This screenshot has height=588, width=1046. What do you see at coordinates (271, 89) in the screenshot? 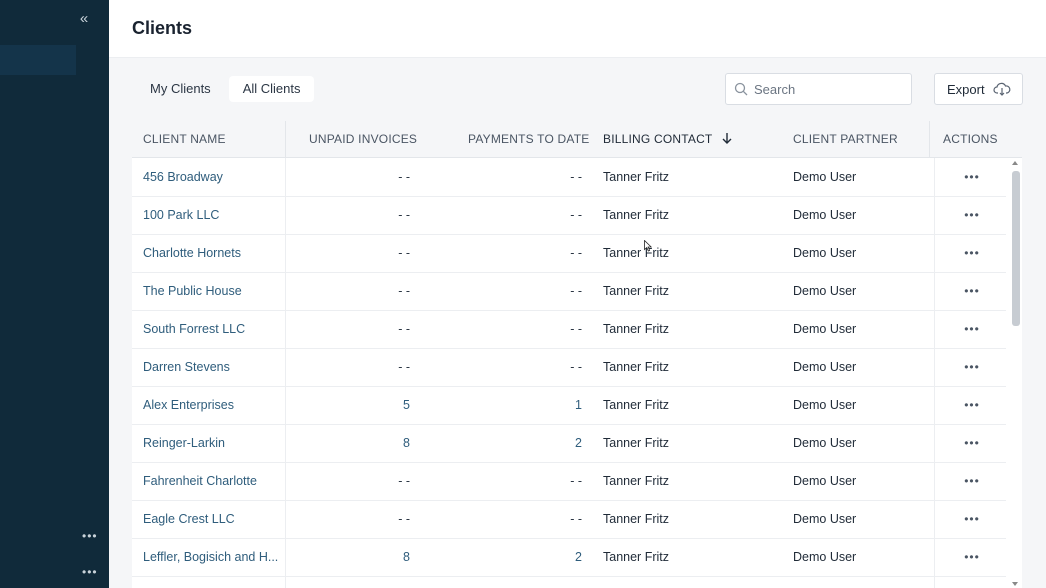
I see `tab-all-clients: All Clients` at bounding box center [271, 89].